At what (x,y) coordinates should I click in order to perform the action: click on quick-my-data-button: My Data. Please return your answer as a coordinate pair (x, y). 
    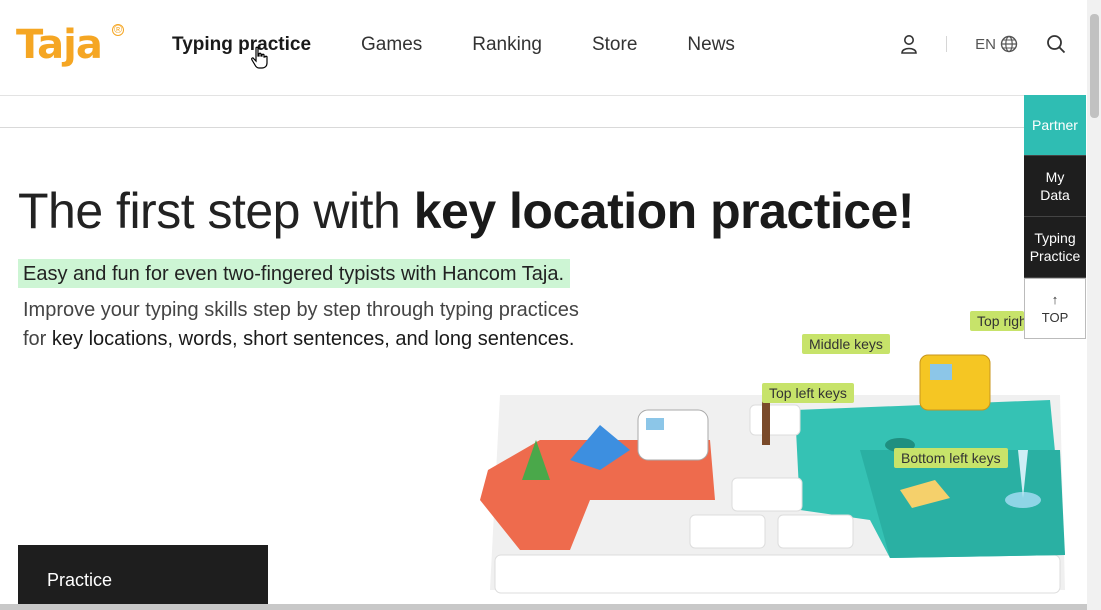
    Looking at the image, I should click on (1055, 186).